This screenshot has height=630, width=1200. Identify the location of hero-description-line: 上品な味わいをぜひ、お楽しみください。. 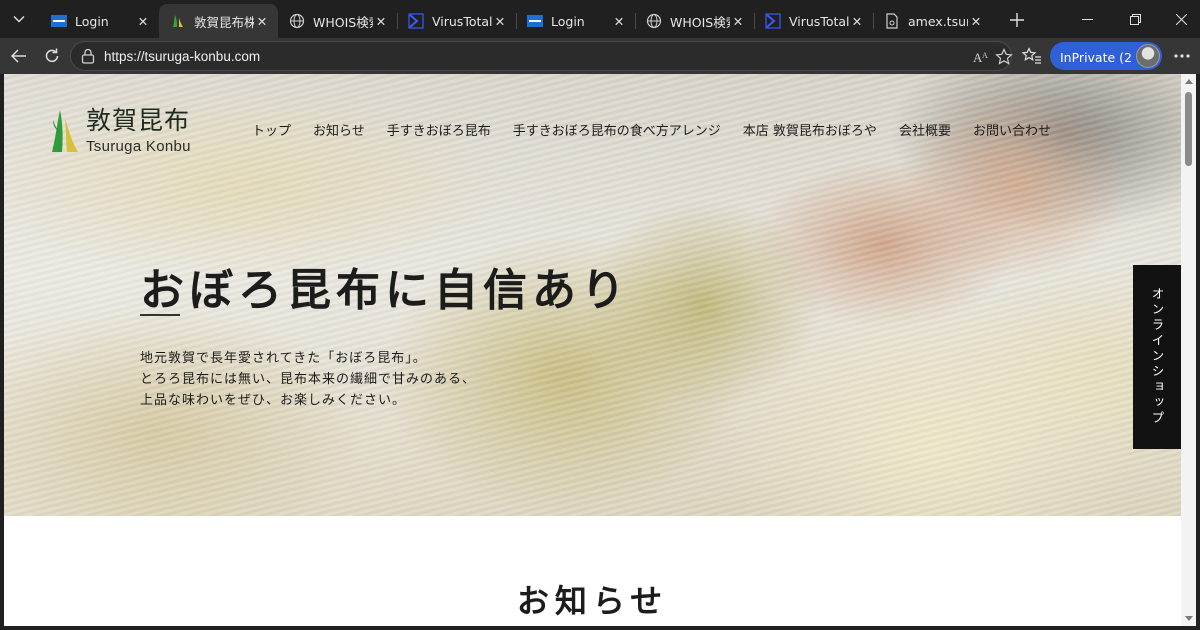
(273, 400).